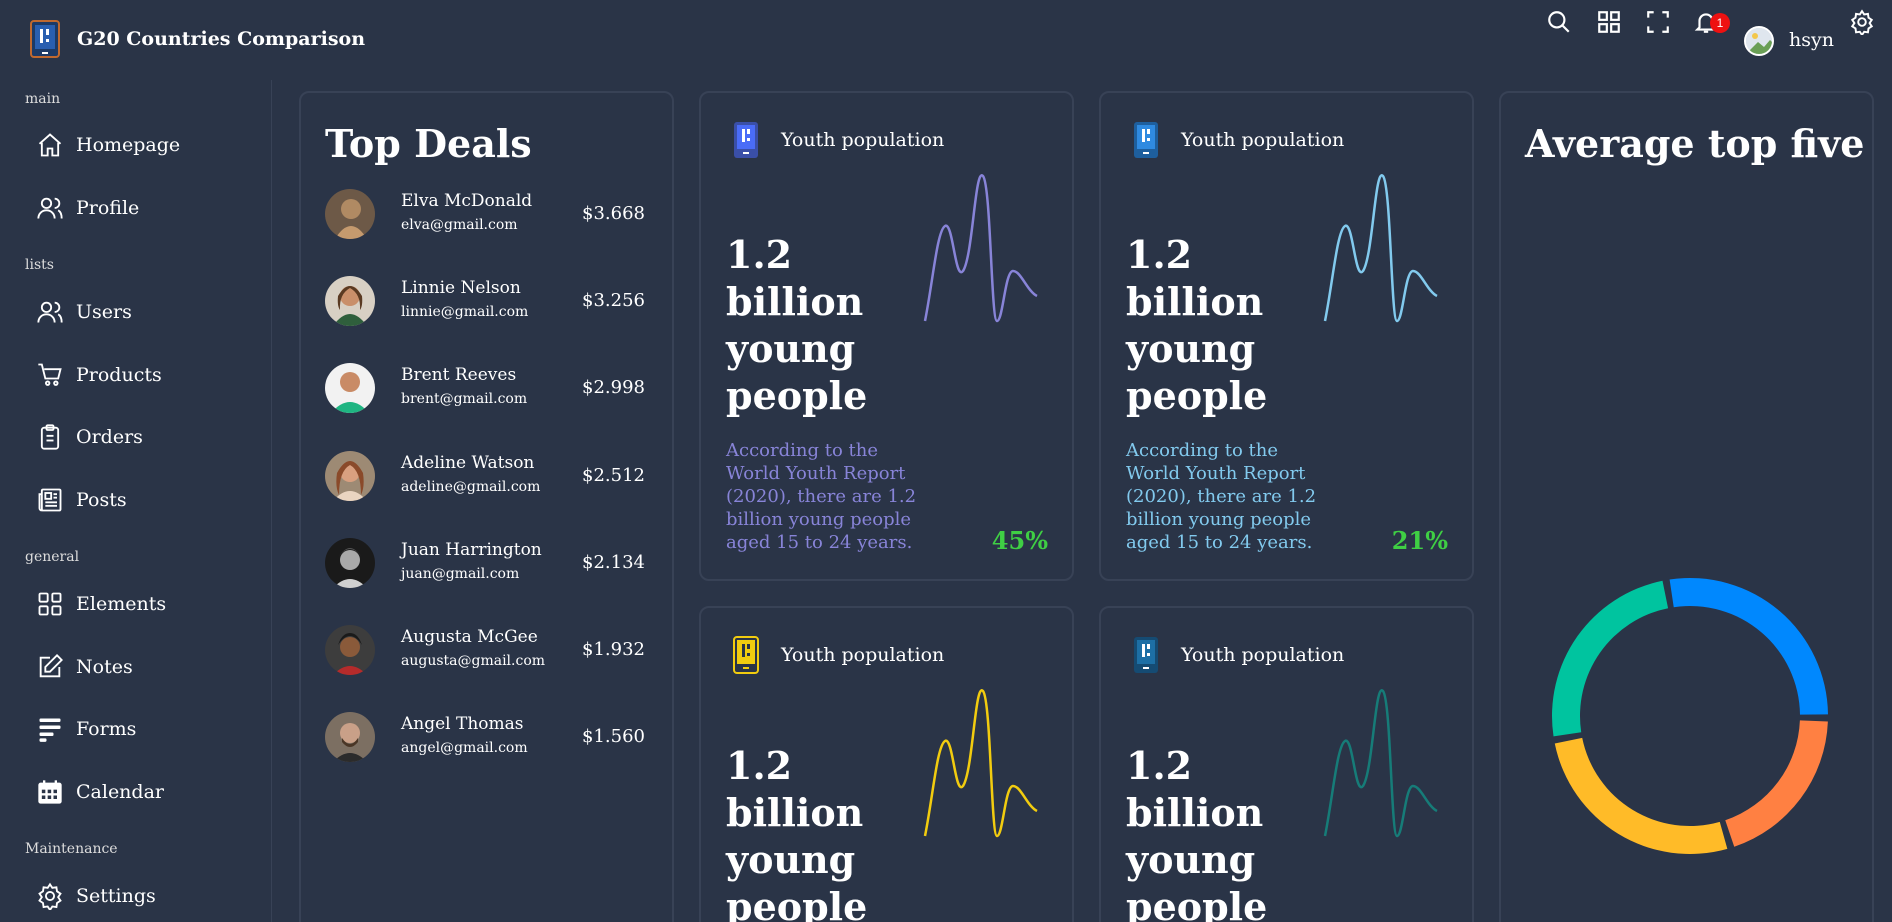  What do you see at coordinates (613, 736) in the screenshot?
I see `deal-amount: $1.560` at bounding box center [613, 736].